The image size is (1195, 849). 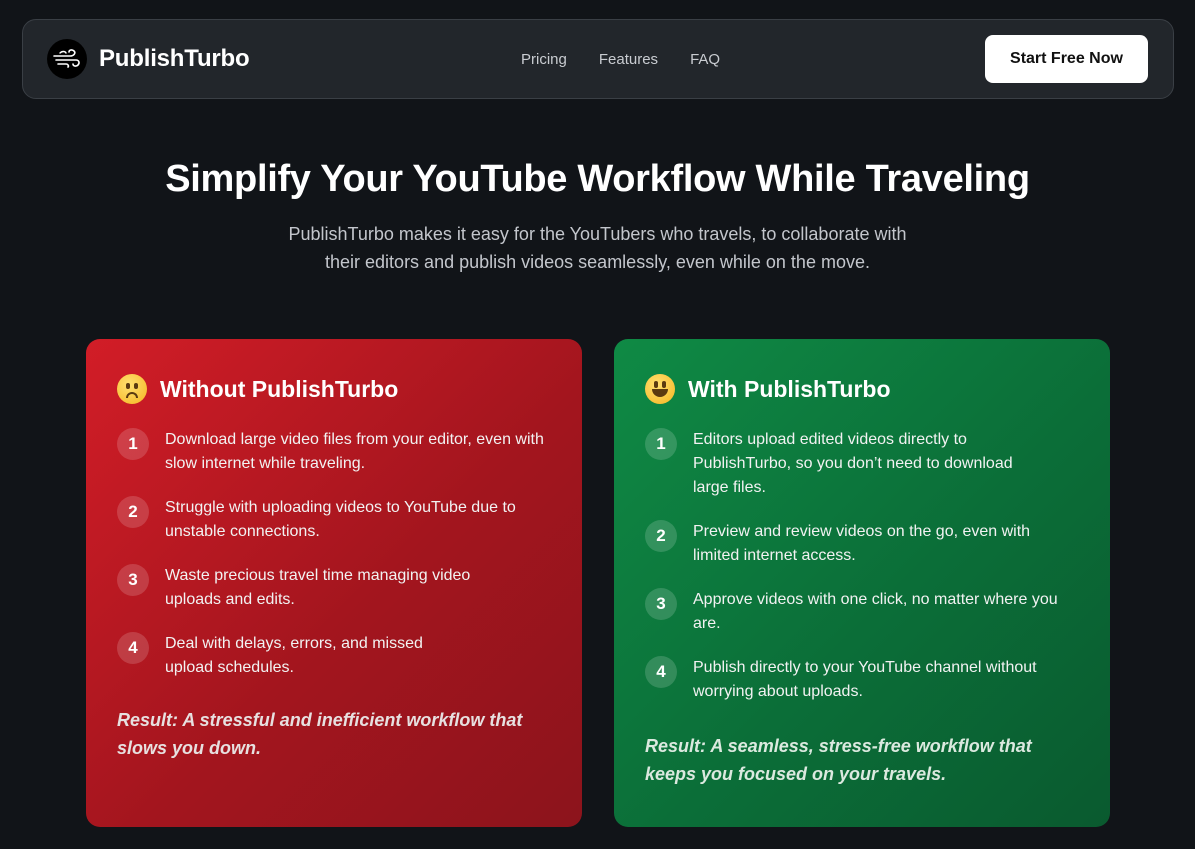 What do you see at coordinates (174, 58) in the screenshot?
I see `brand-name: PublishTurbo` at bounding box center [174, 58].